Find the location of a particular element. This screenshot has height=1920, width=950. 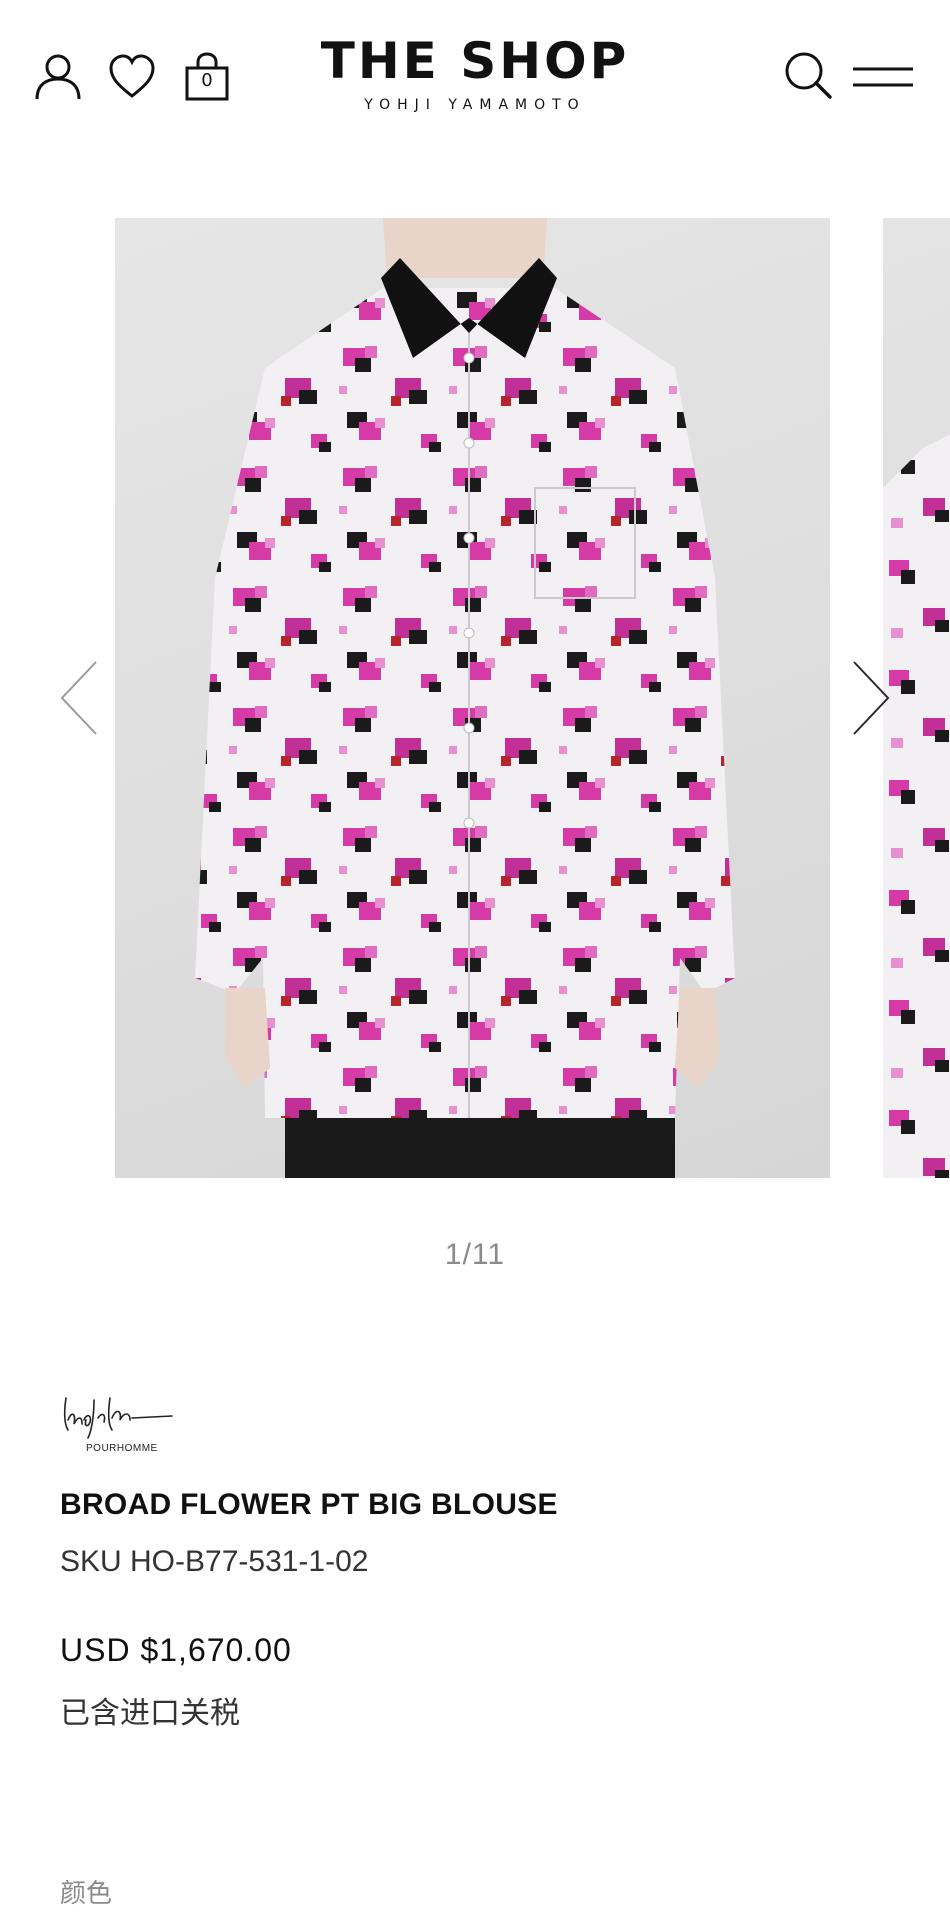

yohji-yamamoto-signature-logo is located at coordinates (118, 1418).